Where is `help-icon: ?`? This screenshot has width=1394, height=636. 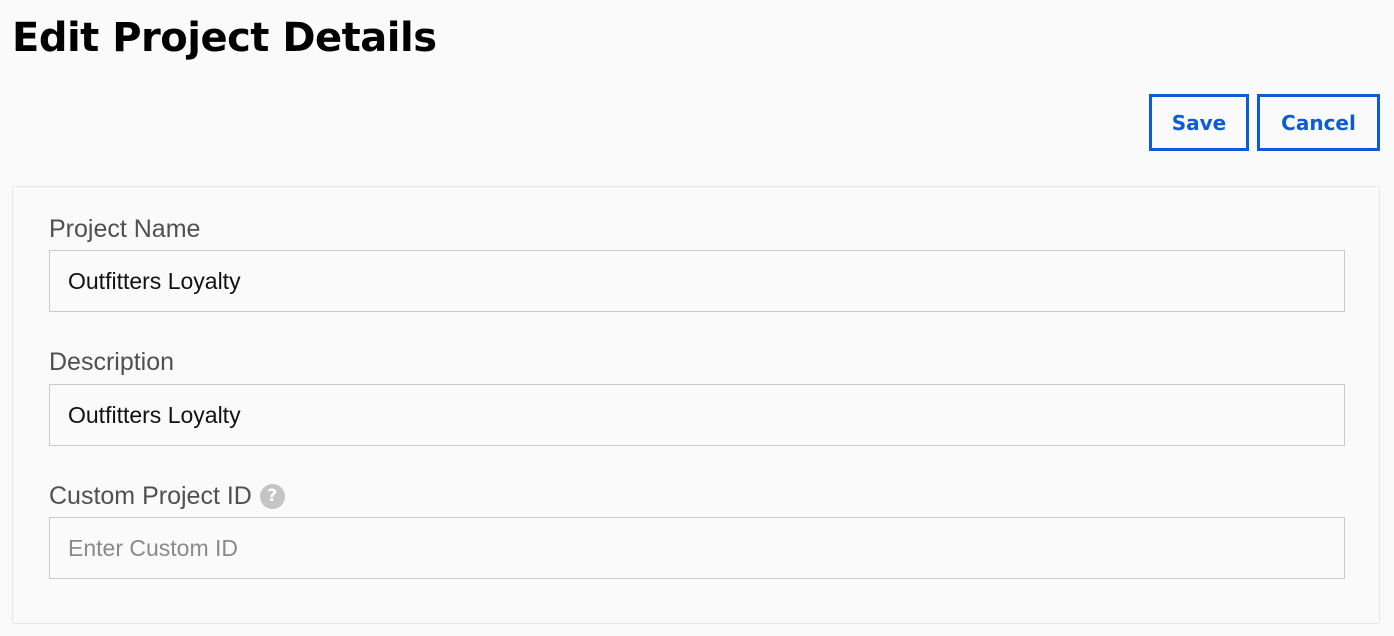
help-icon: ? is located at coordinates (272, 496).